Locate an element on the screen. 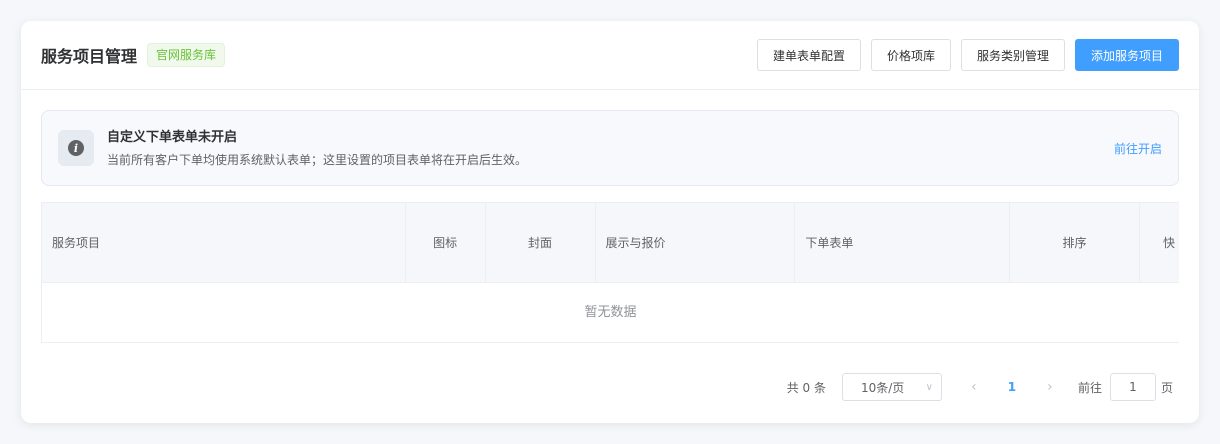  price-library-button: 价格项库 is located at coordinates (910, 55).